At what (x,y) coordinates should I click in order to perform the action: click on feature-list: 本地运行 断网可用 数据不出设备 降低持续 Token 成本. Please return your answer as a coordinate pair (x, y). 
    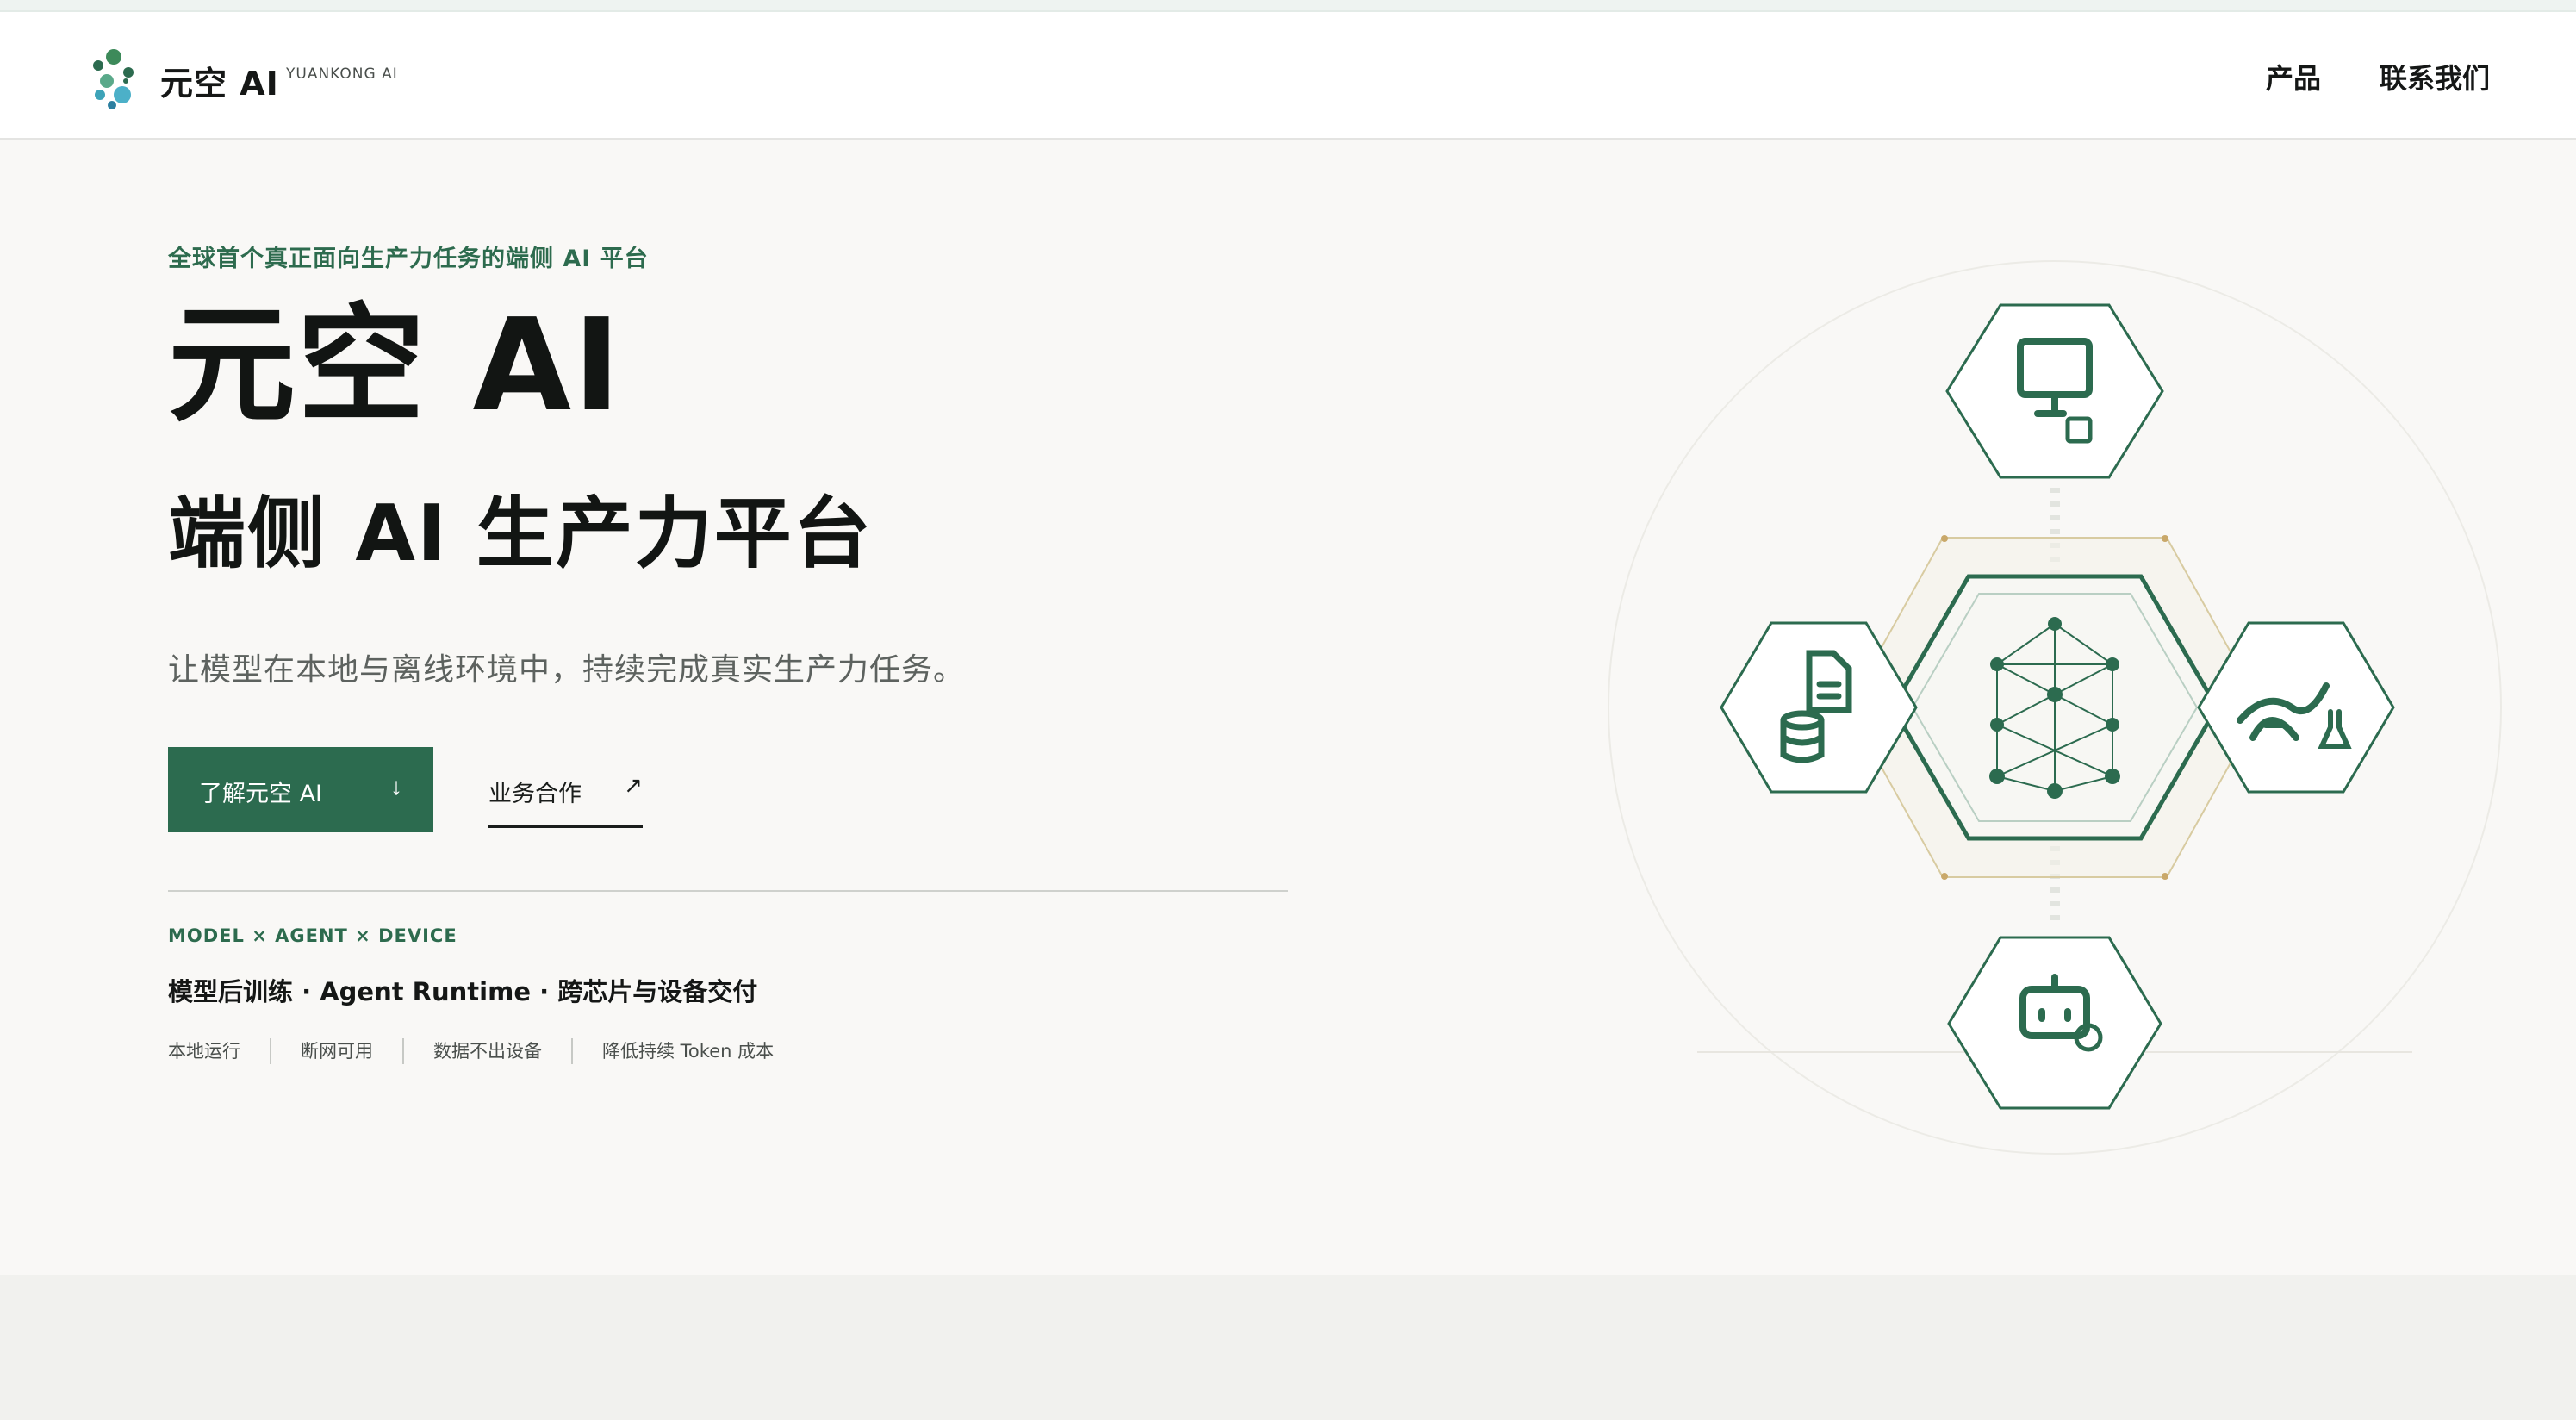
    Looking at the image, I should click on (486, 1051).